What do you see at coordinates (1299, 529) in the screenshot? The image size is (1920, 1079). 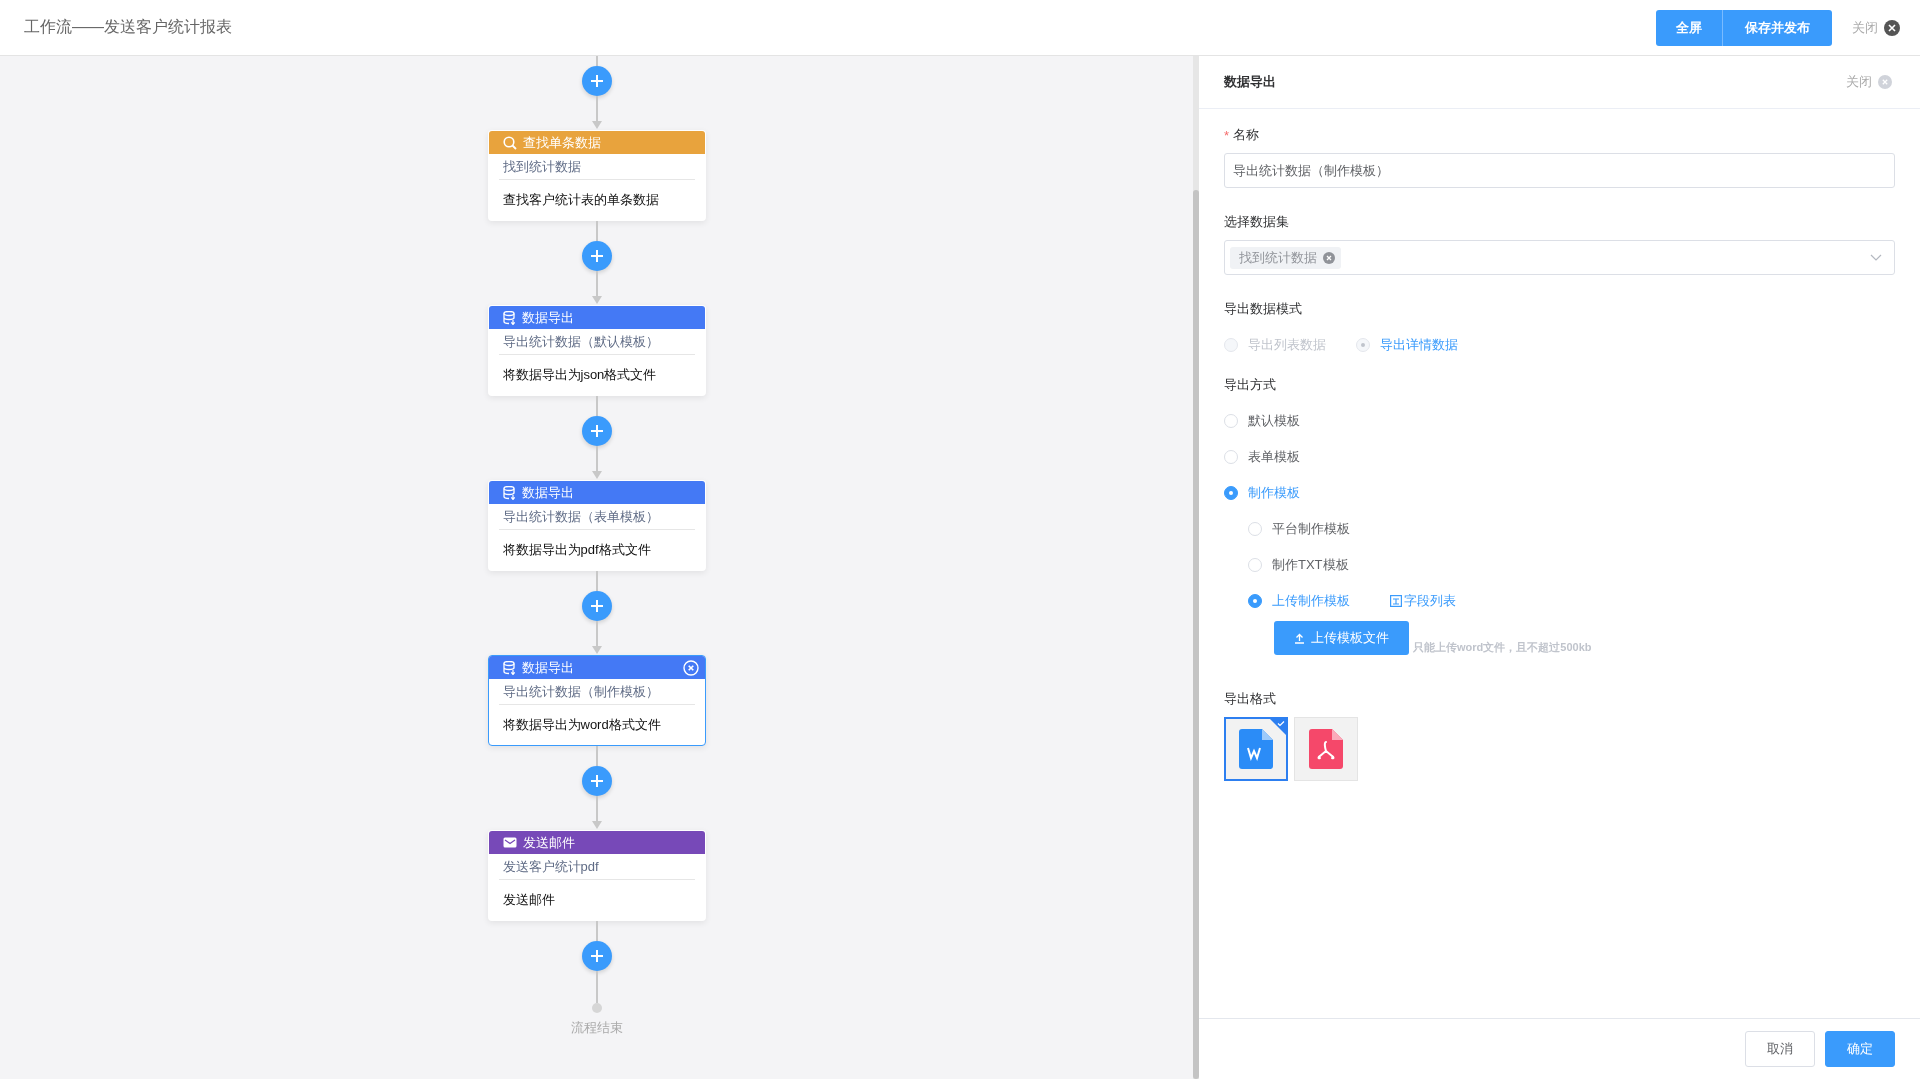 I see `radio-option: 平台制作模板` at bounding box center [1299, 529].